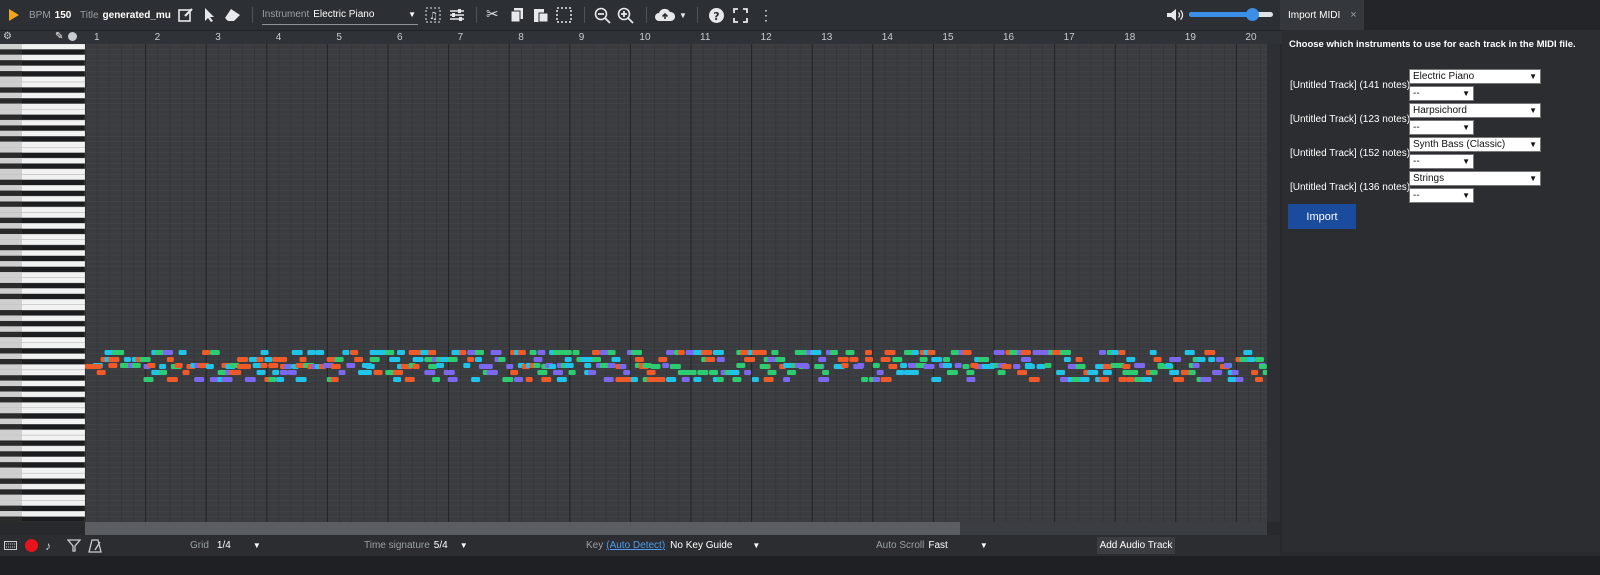  I want to click on bar-number: 14, so click(887, 37).